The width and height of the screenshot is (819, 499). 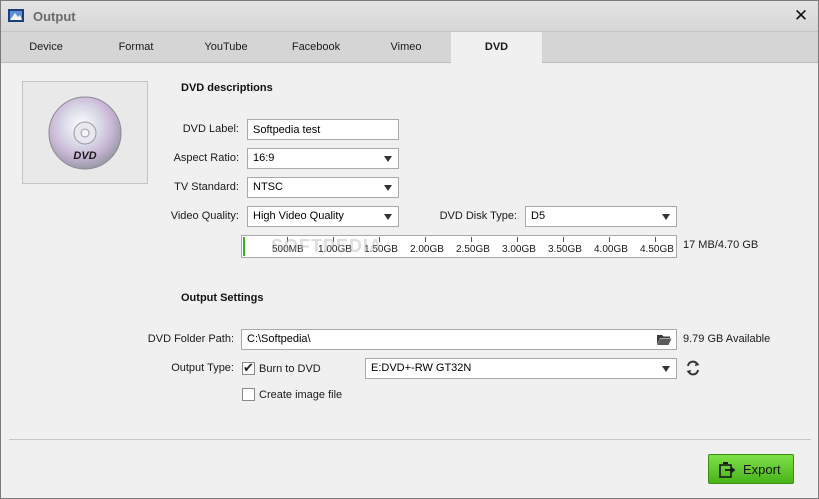 What do you see at coordinates (323, 158) in the screenshot?
I see `aspect-ratio-select: 16:9` at bounding box center [323, 158].